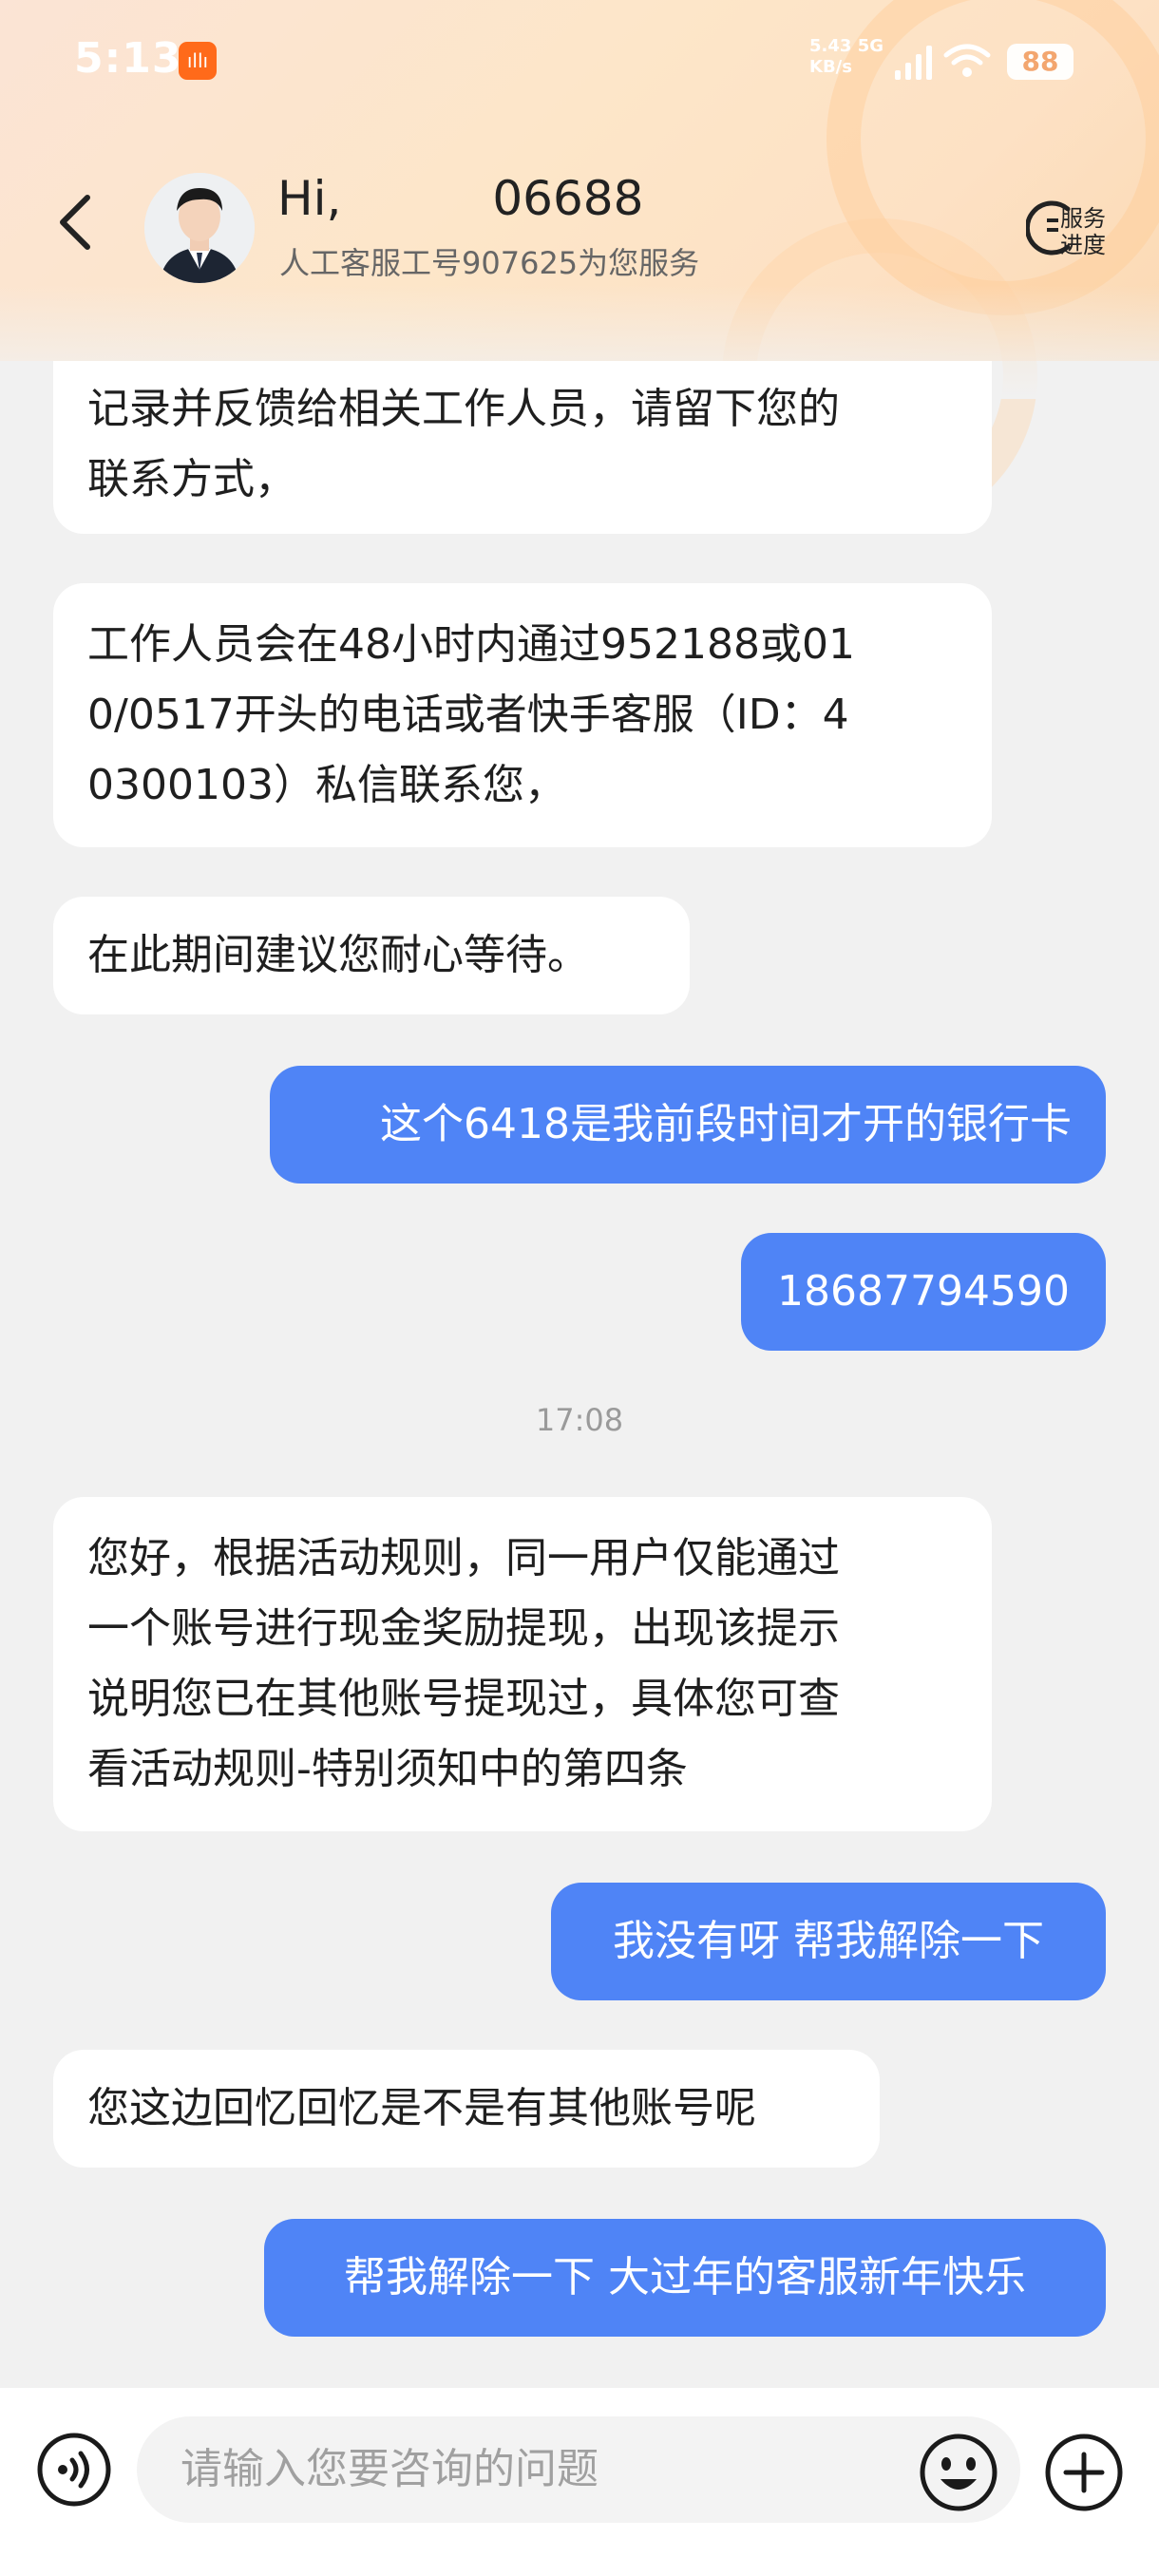 This screenshot has height=2576, width=1159. I want to click on network-speed: 5.43 5G KB/s, so click(847, 57).